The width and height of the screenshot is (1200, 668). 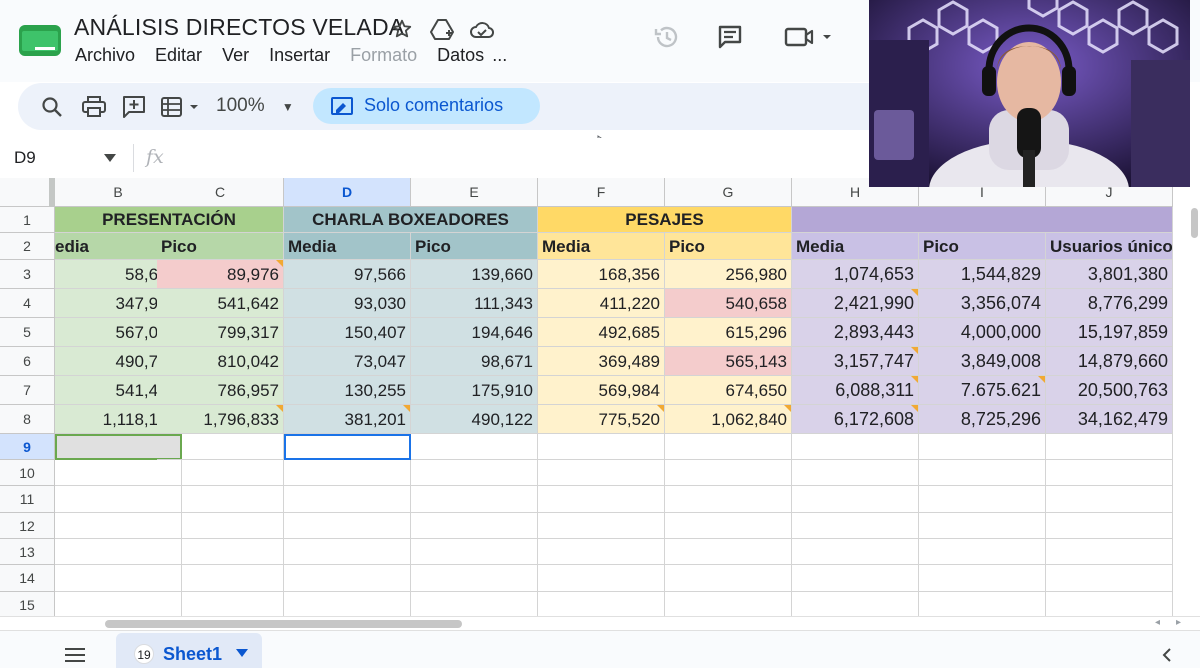 I want to click on row-header-10: 10, so click(x=27, y=473).